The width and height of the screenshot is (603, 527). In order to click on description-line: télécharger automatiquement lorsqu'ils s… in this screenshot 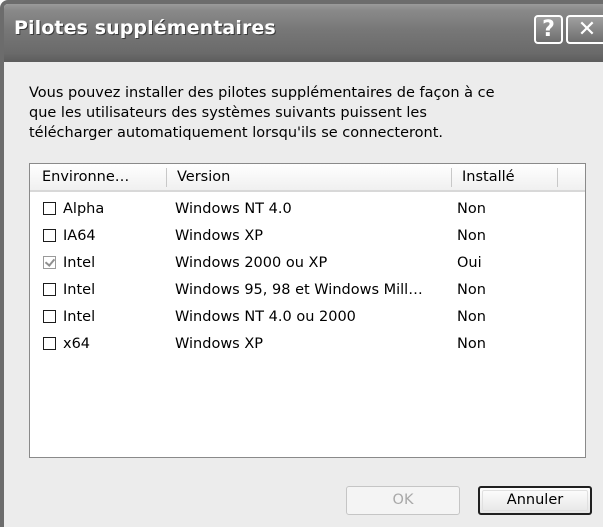, I will do `click(236, 133)`.